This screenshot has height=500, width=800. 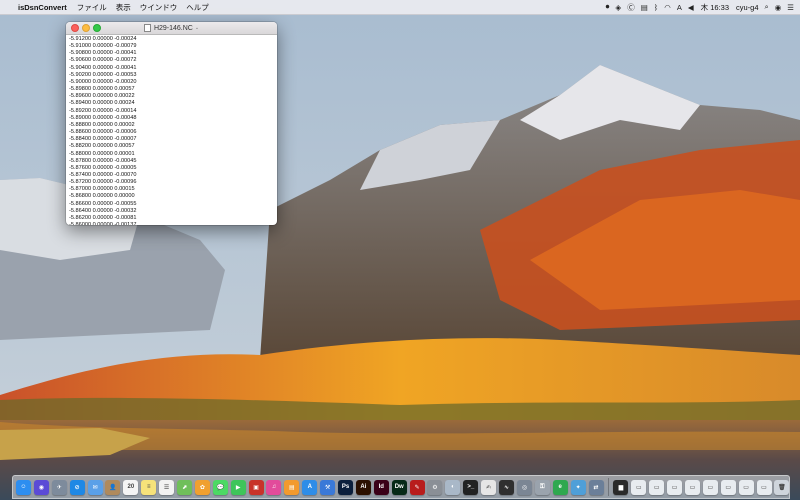 I want to click on text-line: -5.89400 0.00000 0.00024, so click(x=102, y=103).